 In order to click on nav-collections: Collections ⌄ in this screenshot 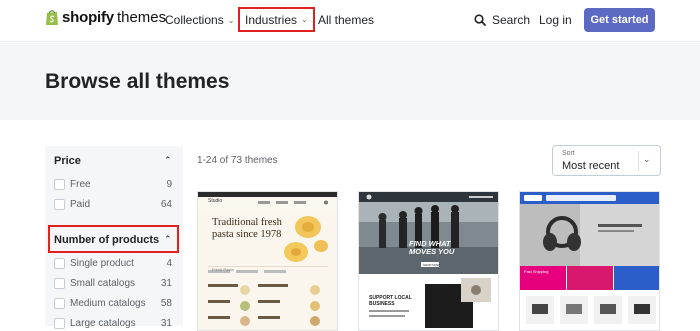, I will do `click(199, 20)`.